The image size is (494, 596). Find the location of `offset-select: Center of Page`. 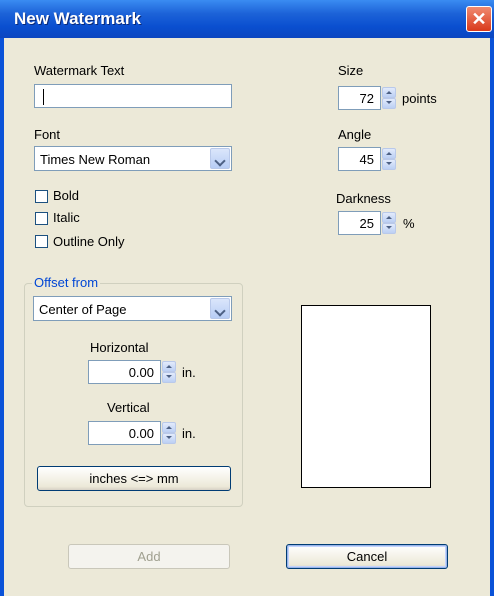

offset-select: Center of Page is located at coordinates (132, 308).